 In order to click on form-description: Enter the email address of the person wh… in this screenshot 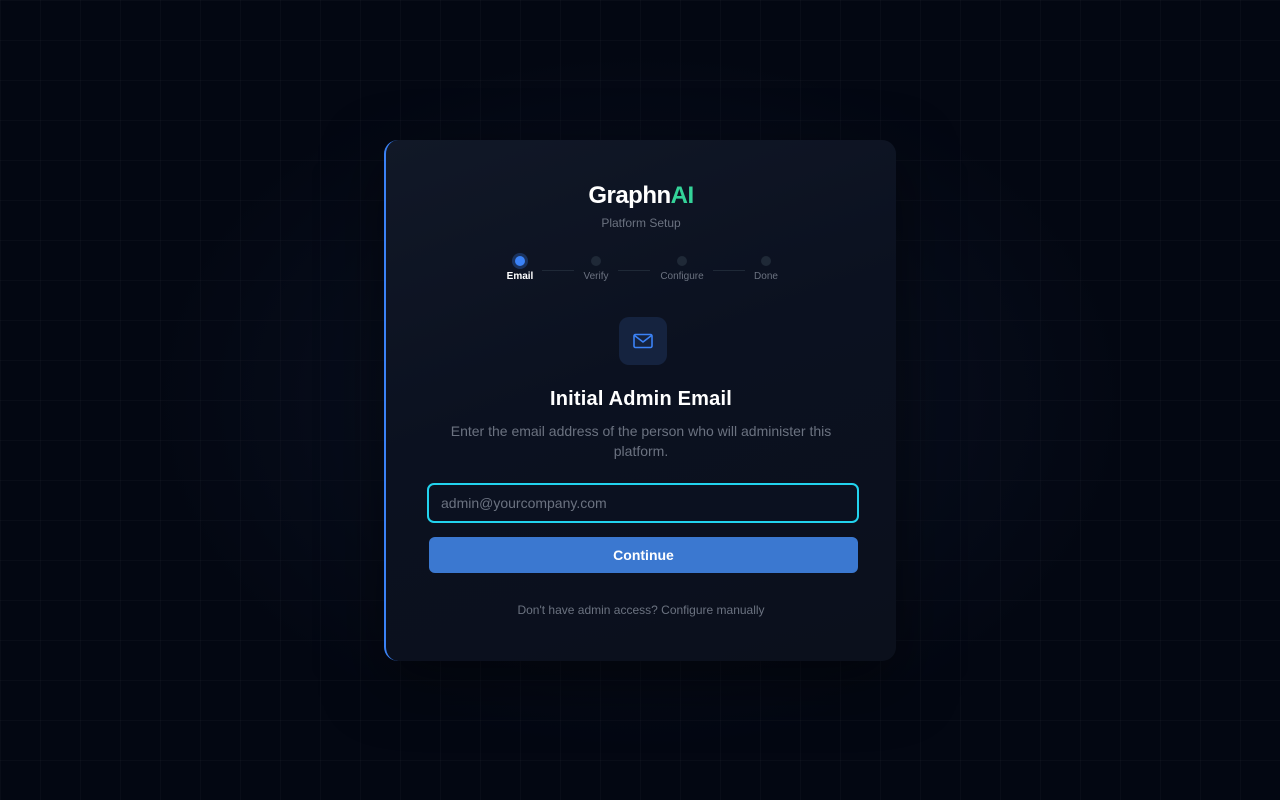, I will do `click(641, 441)`.